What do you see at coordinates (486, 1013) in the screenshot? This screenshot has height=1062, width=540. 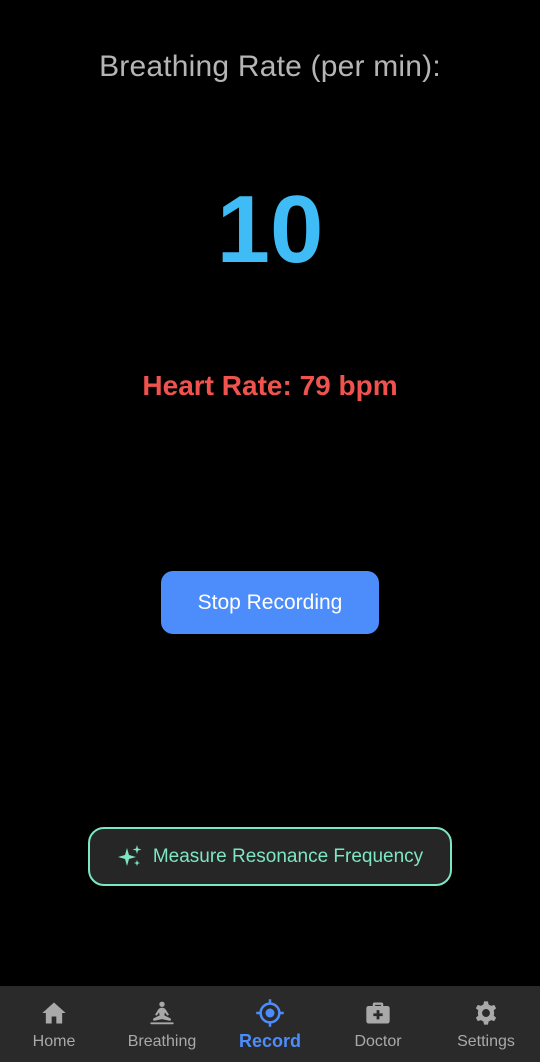 I see `gear-icon` at bounding box center [486, 1013].